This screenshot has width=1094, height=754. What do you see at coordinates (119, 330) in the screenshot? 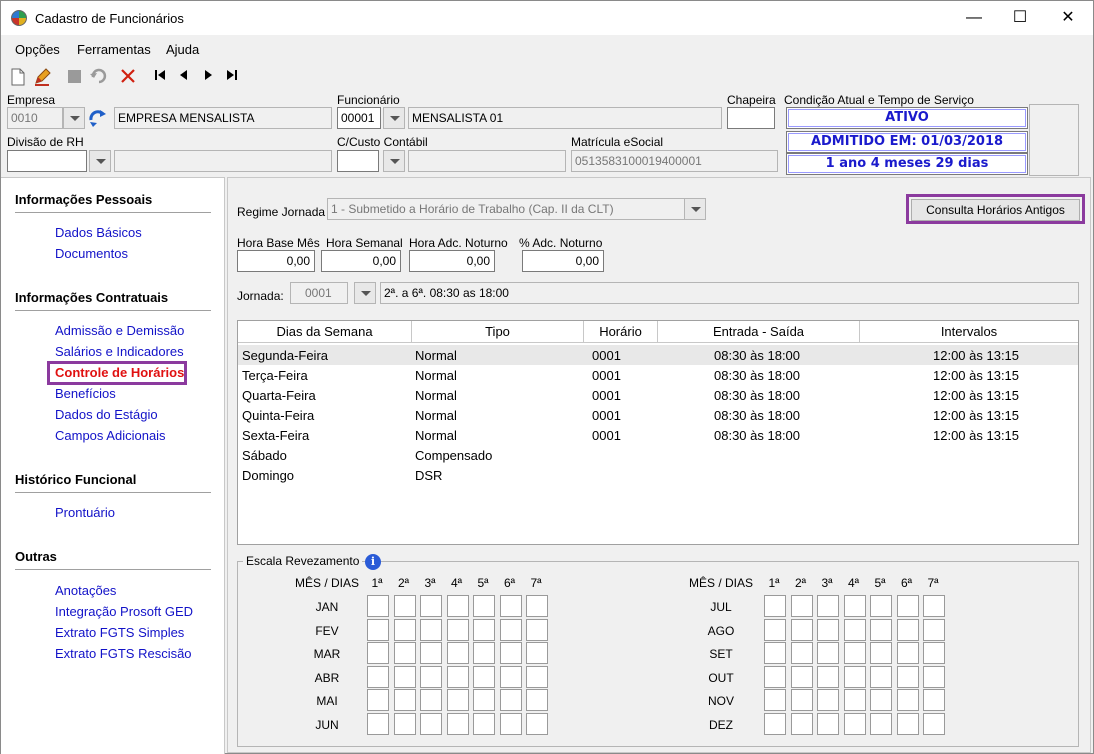
I see `sidebar-item-admissao: Admissão e Demissão` at bounding box center [119, 330].